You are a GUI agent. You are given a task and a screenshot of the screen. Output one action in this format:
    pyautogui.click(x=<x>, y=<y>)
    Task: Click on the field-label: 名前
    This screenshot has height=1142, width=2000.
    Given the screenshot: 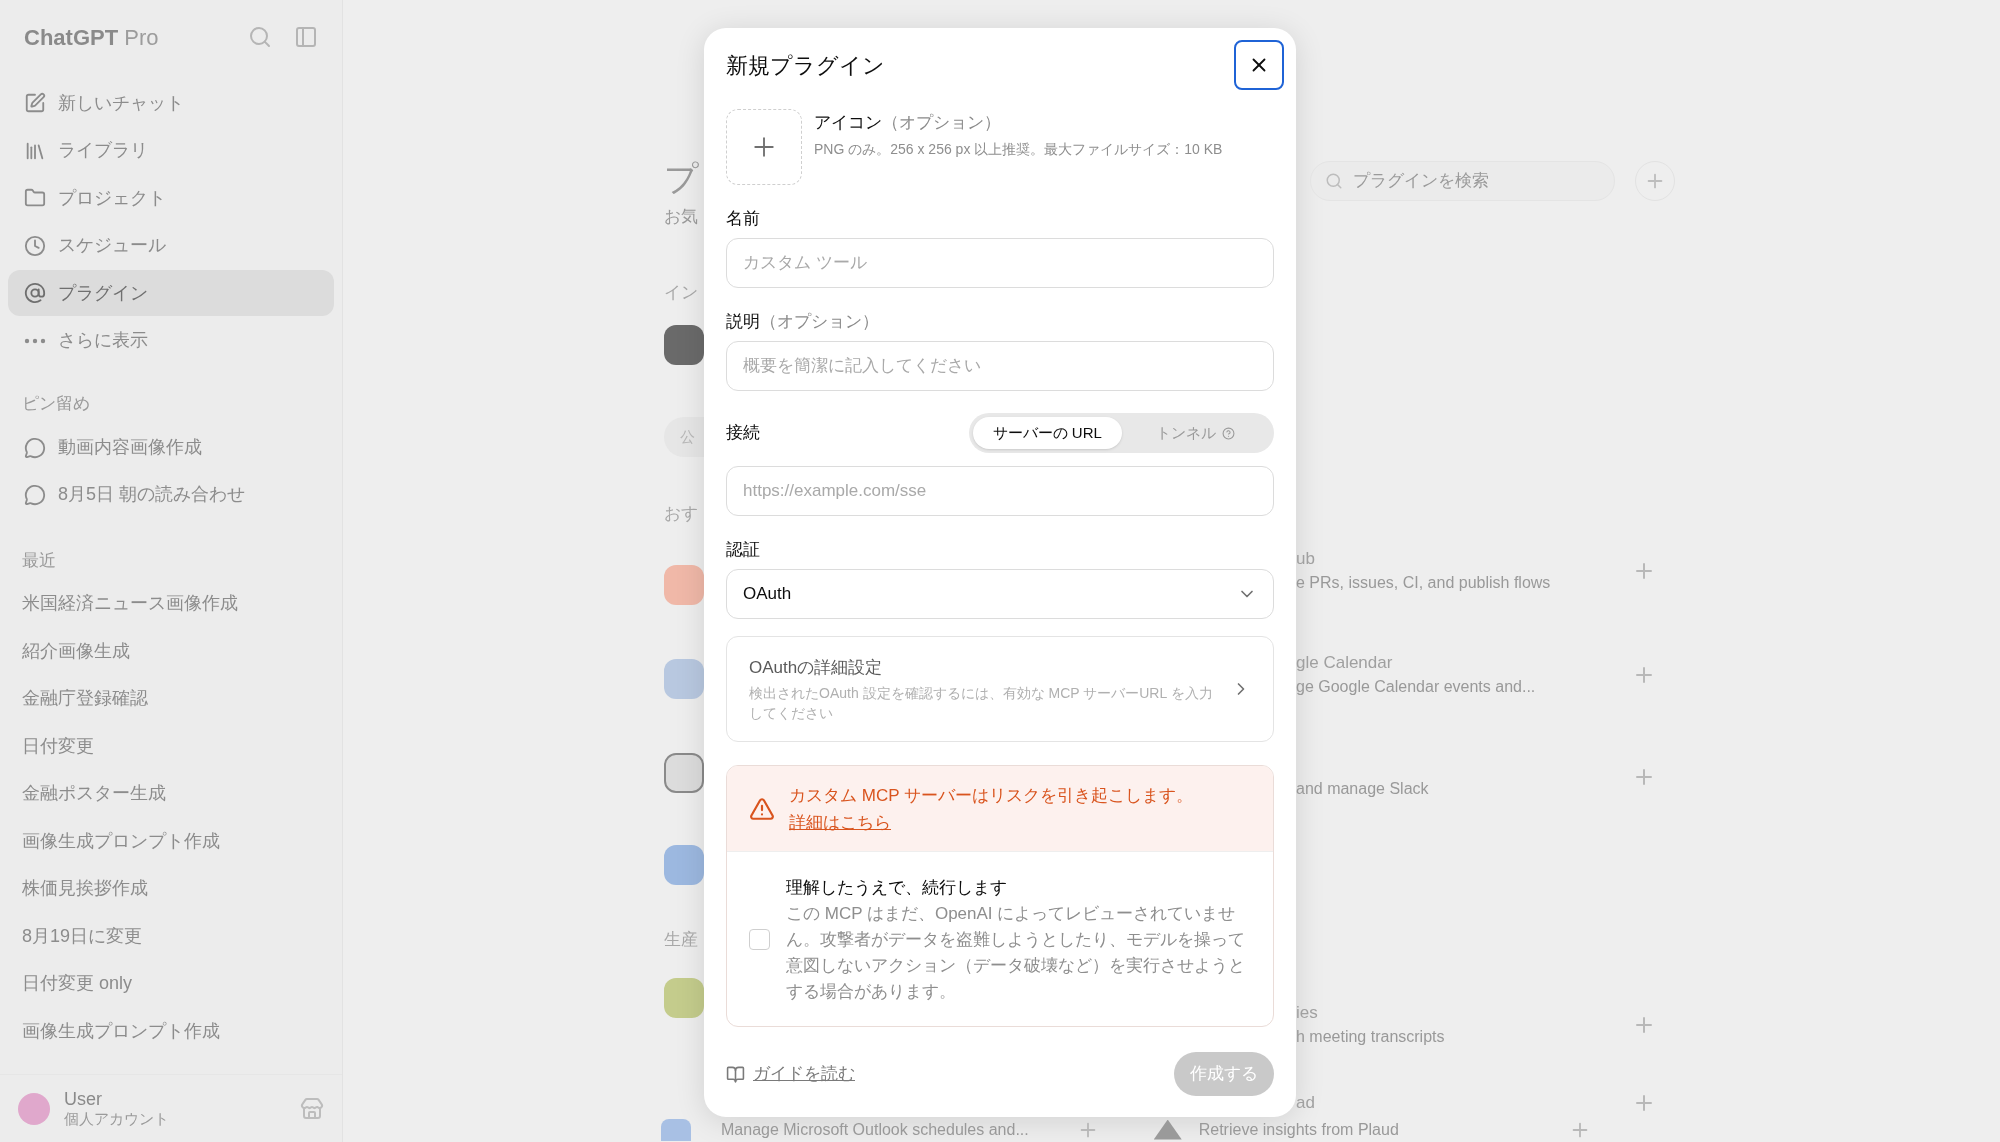 What is the action you would take?
    pyautogui.click(x=743, y=219)
    